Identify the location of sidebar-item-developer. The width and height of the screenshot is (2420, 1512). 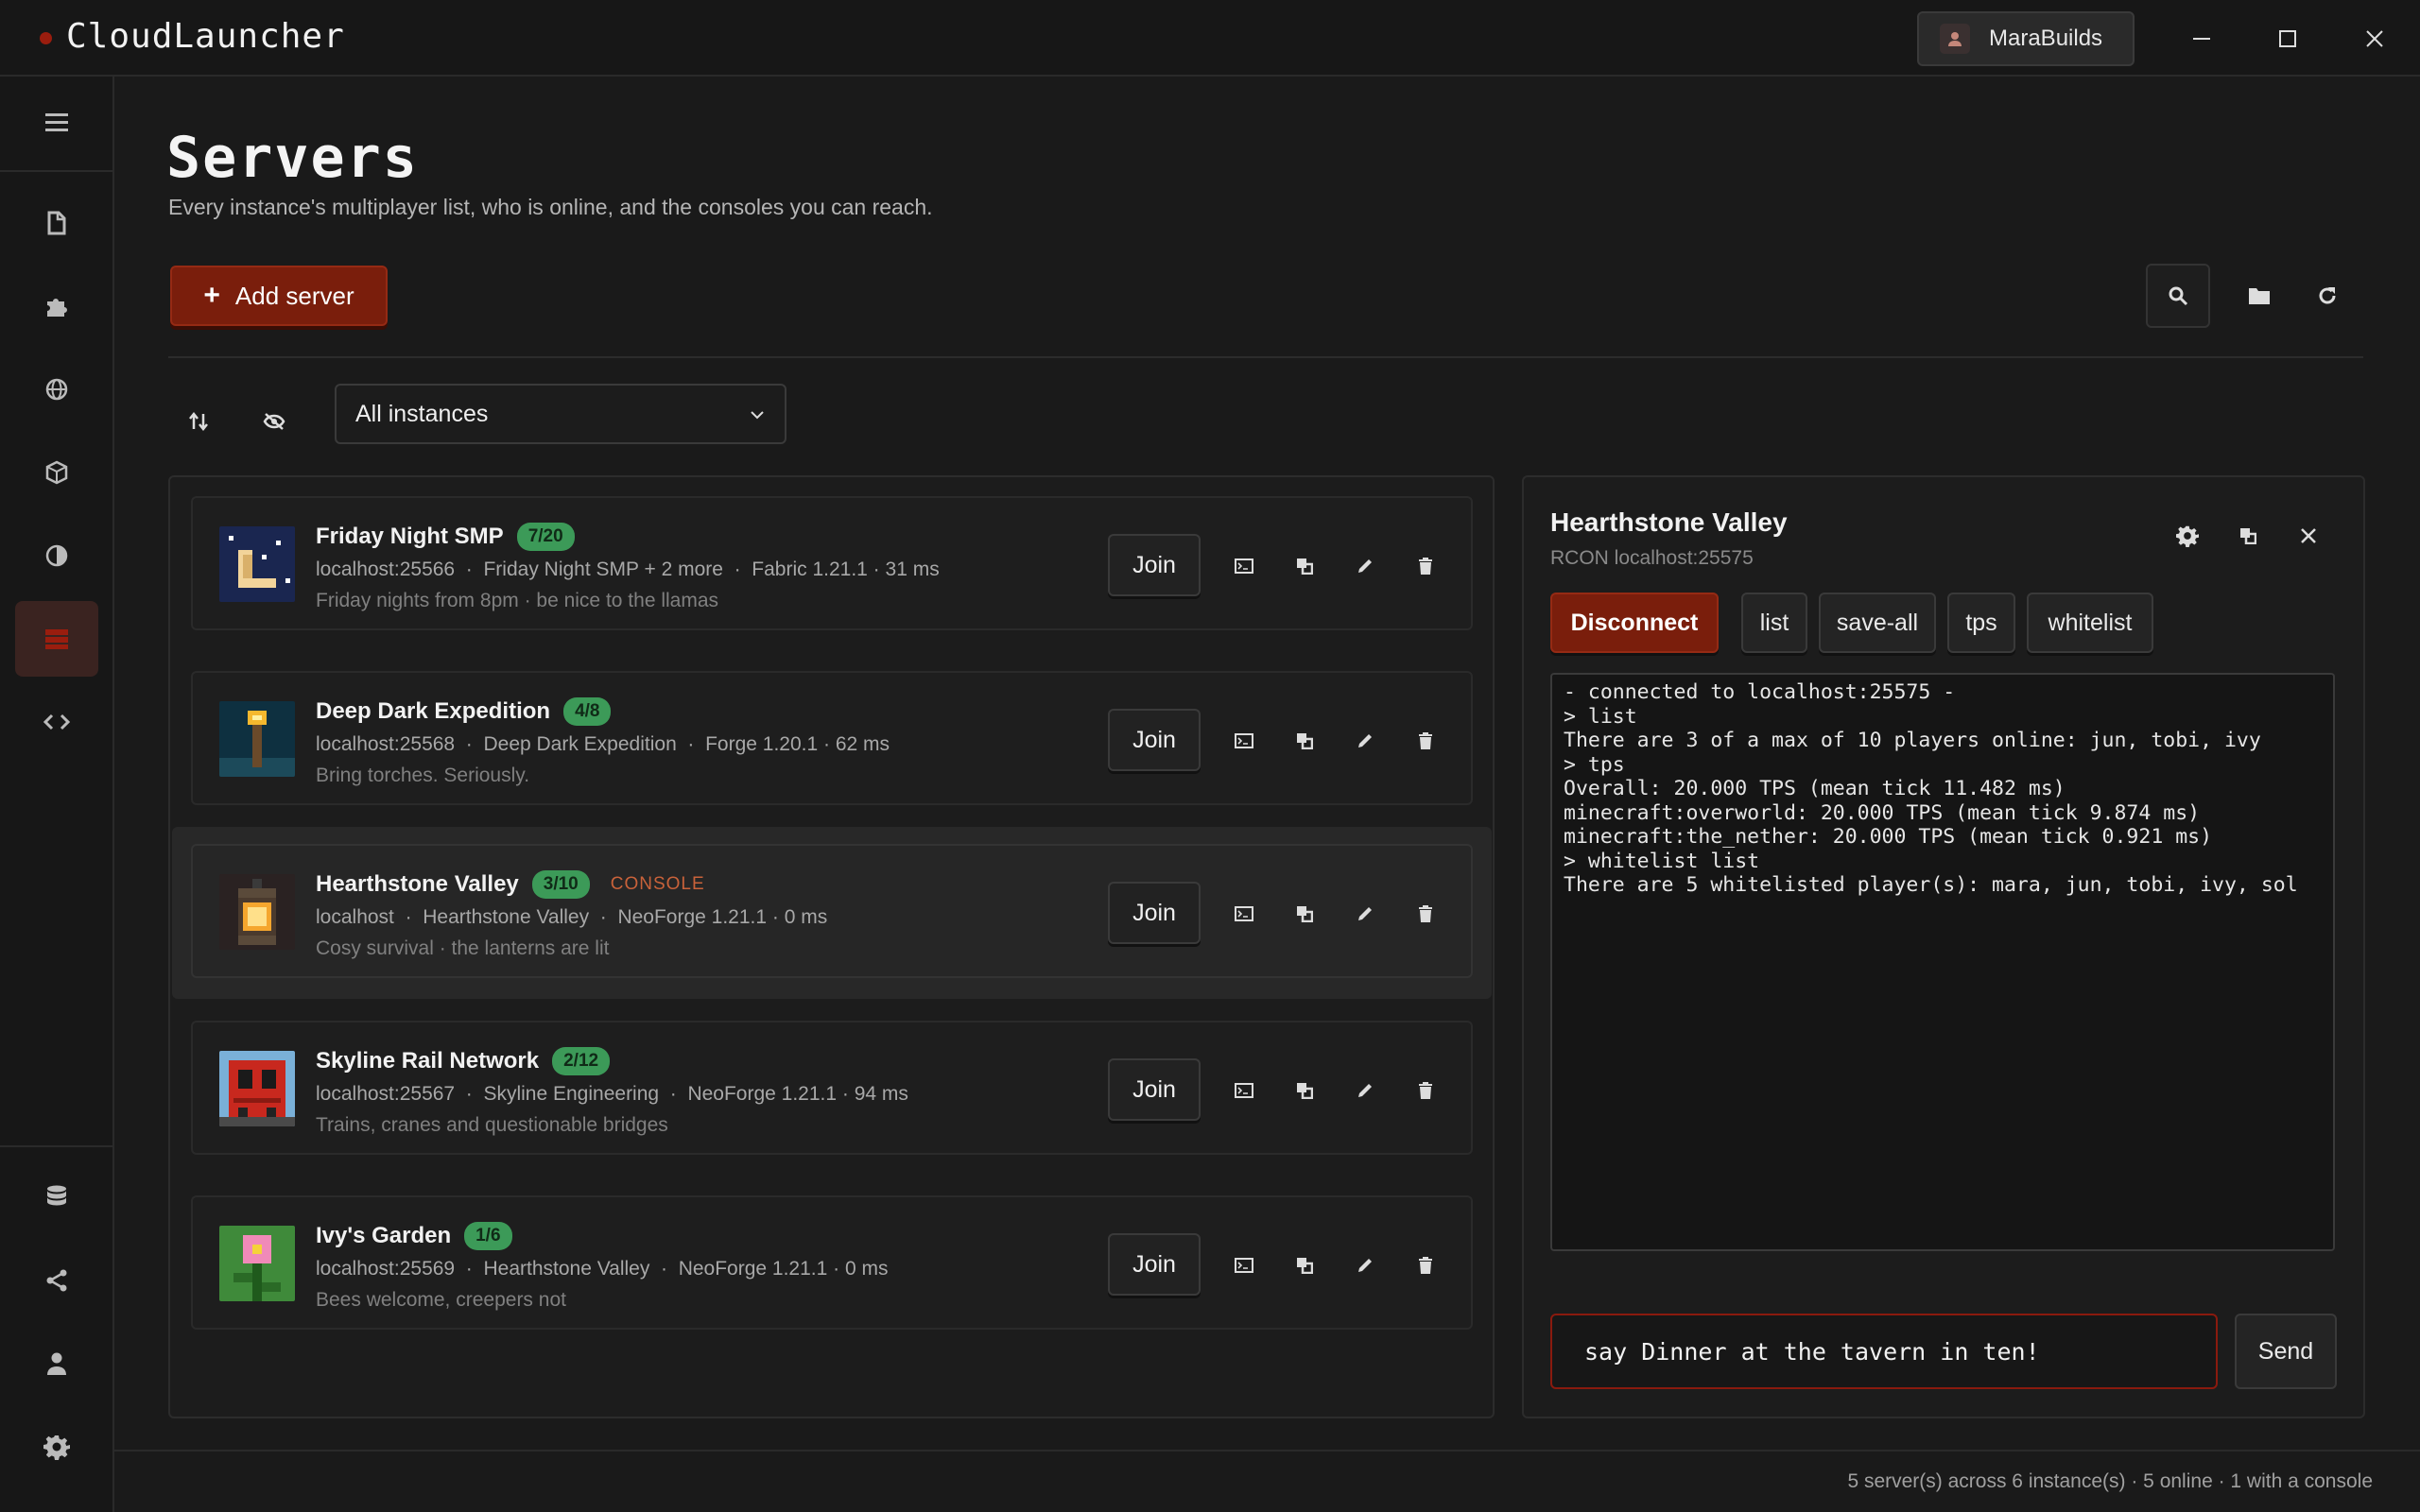
(56, 722).